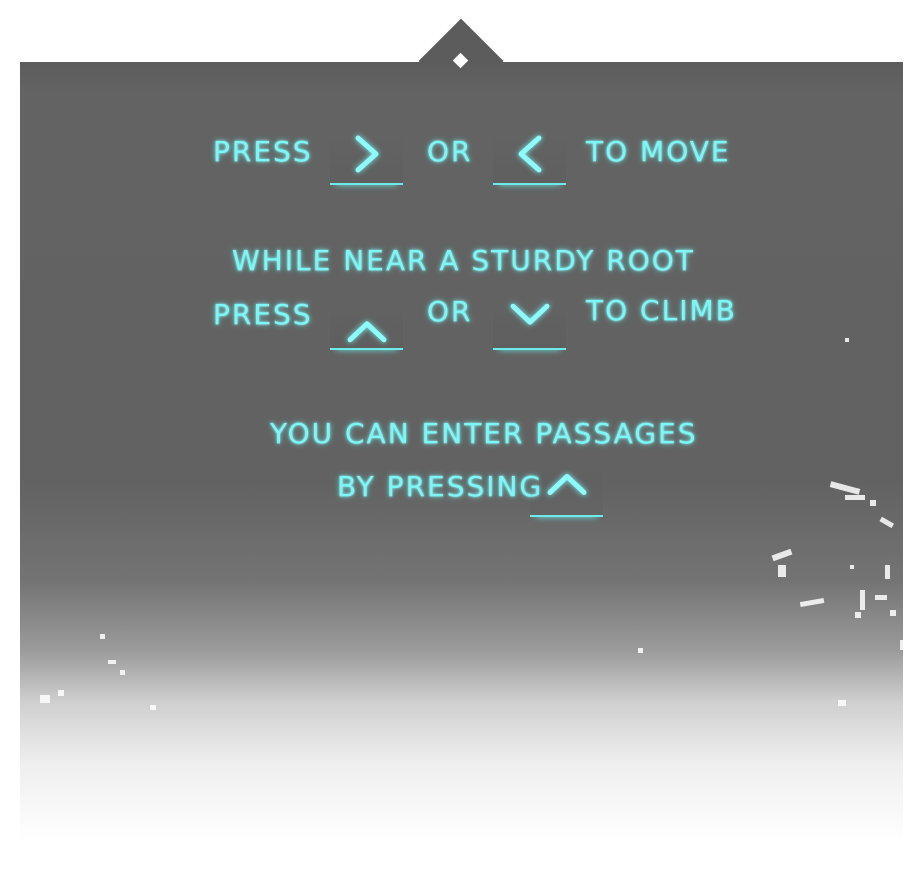 This screenshot has width=923, height=877. Describe the element at coordinates (529, 314) in the screenshot. I see `down-arrow-icon` at that location.